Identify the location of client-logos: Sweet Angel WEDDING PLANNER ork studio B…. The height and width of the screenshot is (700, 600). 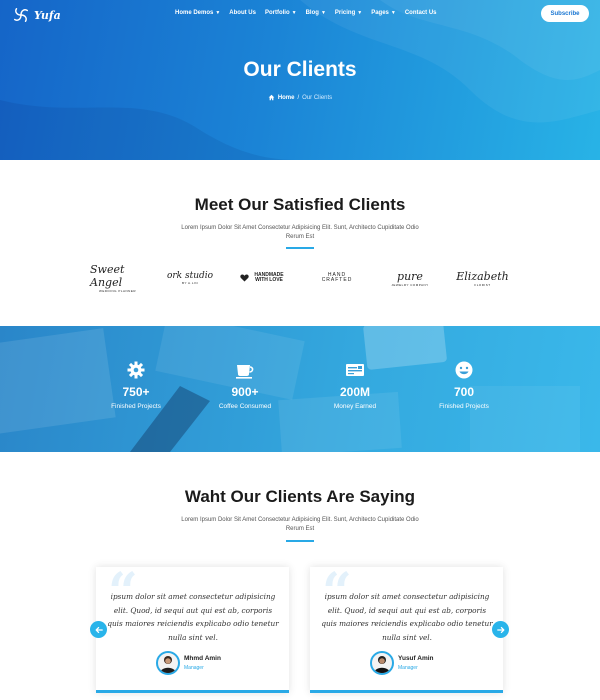
(300, 278).